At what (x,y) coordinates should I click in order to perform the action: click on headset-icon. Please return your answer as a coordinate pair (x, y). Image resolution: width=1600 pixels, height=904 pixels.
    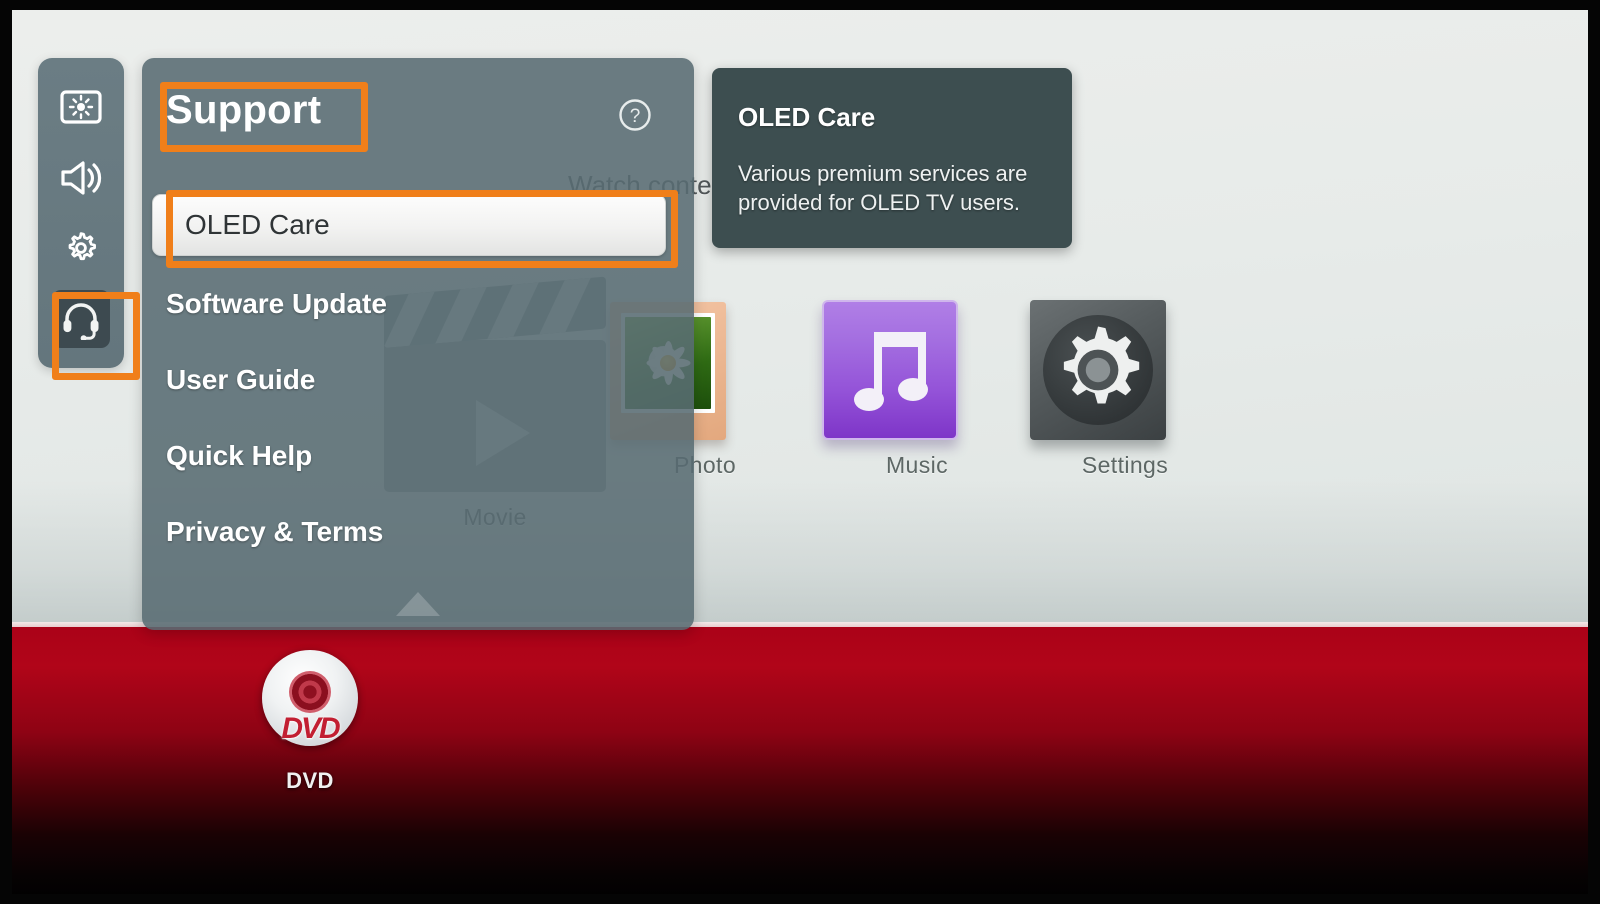
    Looking at the image, I should click on (81, 319).